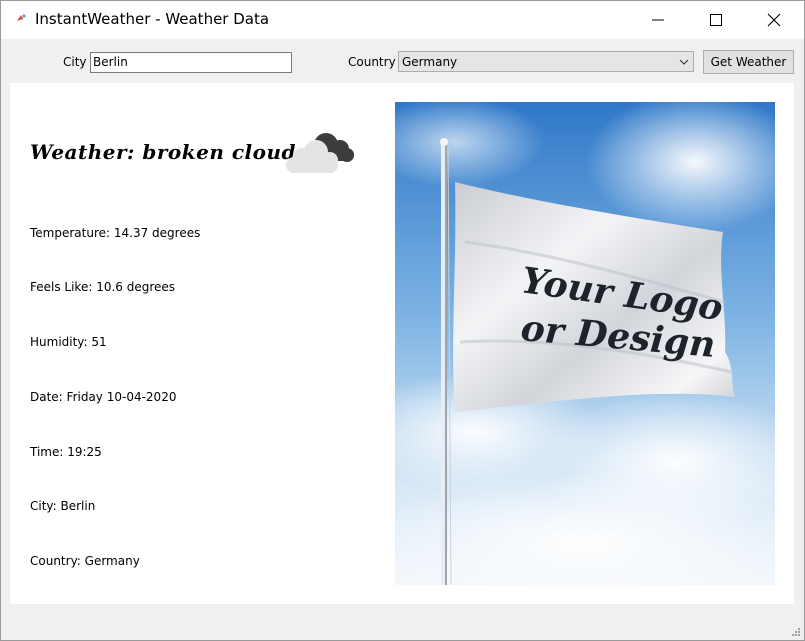 This screenshot has height=641, width=805. What do you see at coordinates (796, 632) in the screenshot?
I see `resize-grip-icon` at bounding box center [796, 632].